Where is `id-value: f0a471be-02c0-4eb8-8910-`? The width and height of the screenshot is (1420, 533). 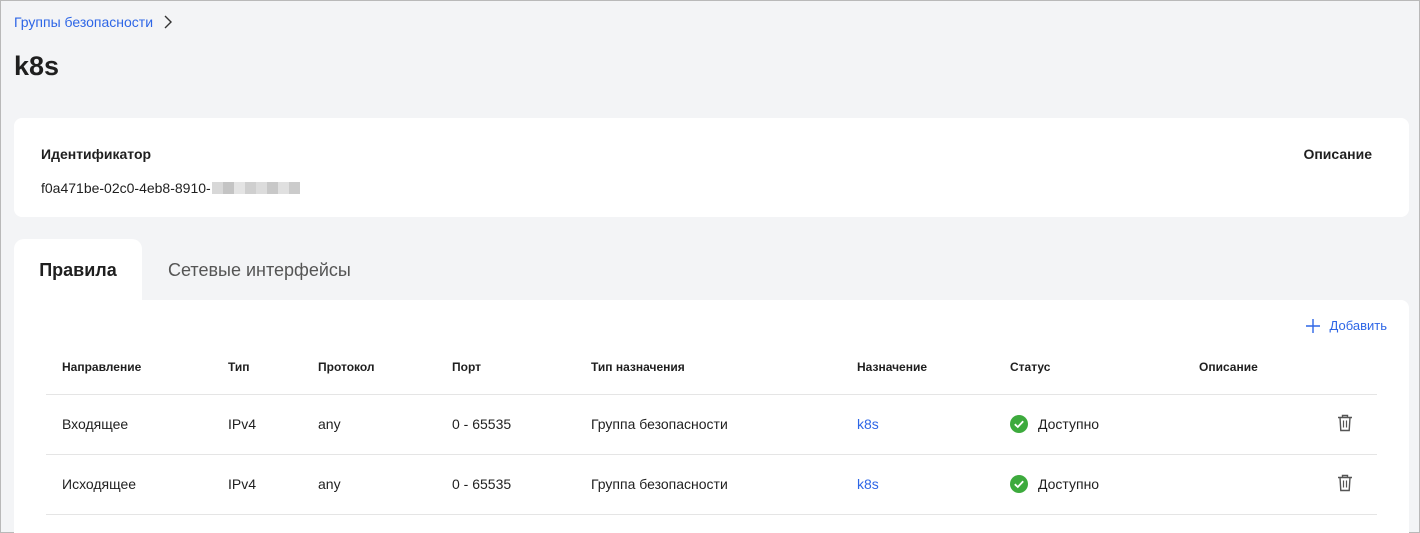 id-value: f0a471be-02c0-4eb8-8910- is located at coordinates (170, 188).